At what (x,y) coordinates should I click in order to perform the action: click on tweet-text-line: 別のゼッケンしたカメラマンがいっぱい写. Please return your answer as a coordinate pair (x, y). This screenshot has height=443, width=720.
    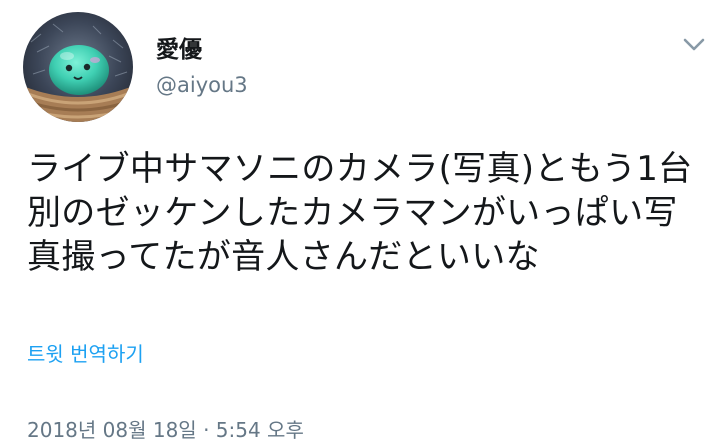
    Looking at the image, I should click on (352, 213).